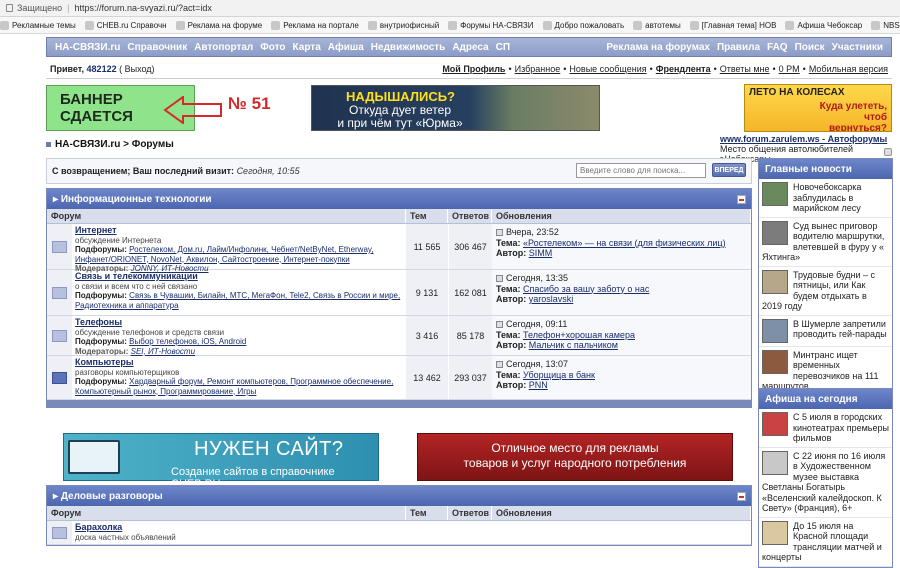 The height and width of the screenshot is (568, 900). Describe the element at coordinates (729, 170) in the screenshot. I see `search-button: ВПЕРЕД` at that location.